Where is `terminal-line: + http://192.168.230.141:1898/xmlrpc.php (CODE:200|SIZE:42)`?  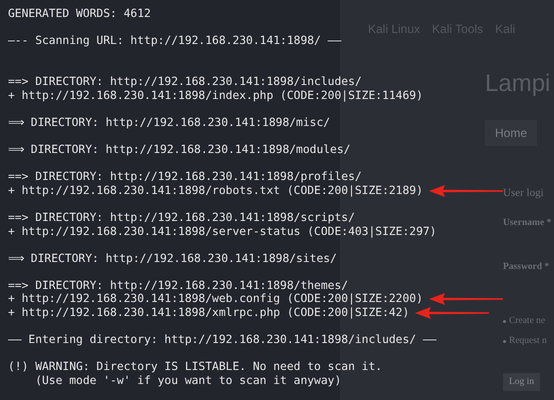
terminal-line: + http://192.168.230.141:1898/xmlrpc.php (CODE:200|SIZE:42) is located at coordinates (209, 313).